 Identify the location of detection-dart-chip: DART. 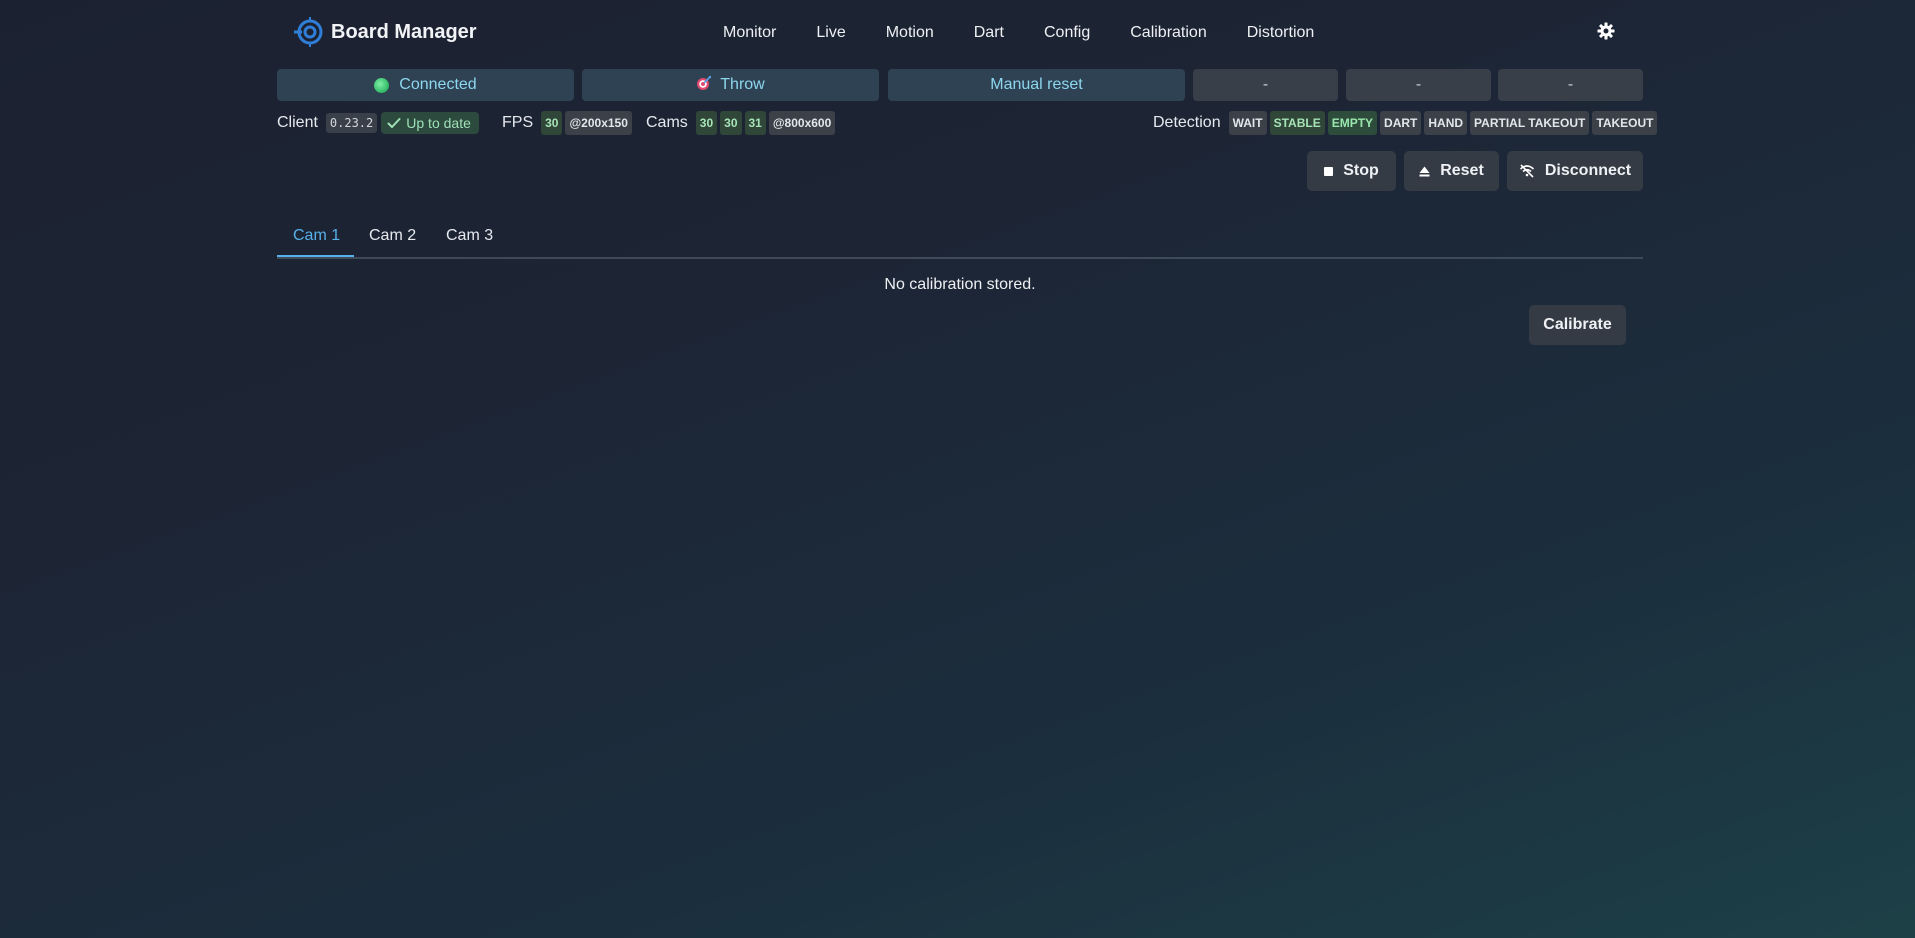
(1401, 123).